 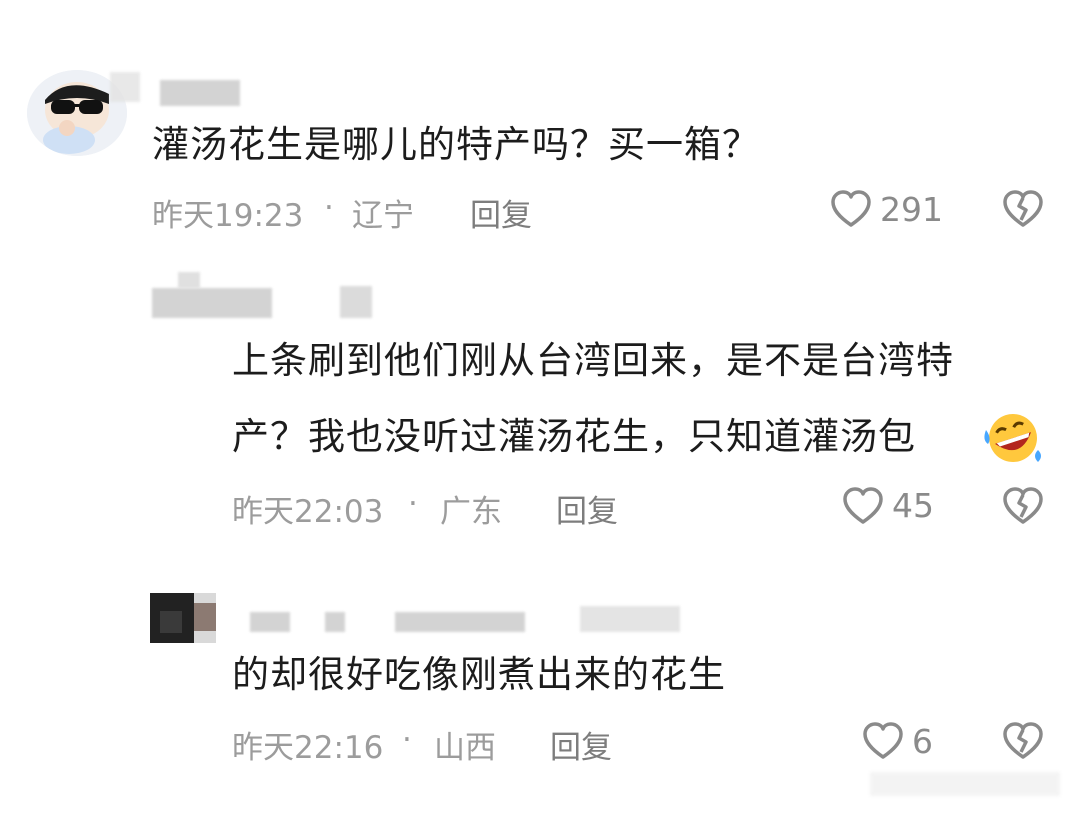 What do you see at coordinates (1013, 438) in the screenshot?
I see `rolling-laughing-emoji-icon` at bounding box center [1013, 438].